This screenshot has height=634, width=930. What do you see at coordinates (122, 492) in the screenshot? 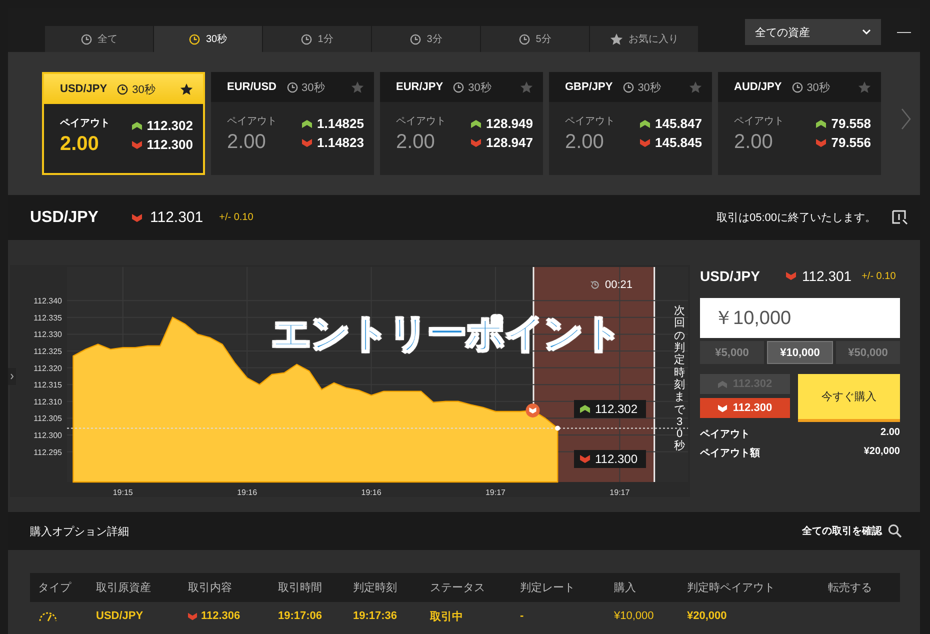
I see `axis-label: 19:15` at bounding box center [122, 492].